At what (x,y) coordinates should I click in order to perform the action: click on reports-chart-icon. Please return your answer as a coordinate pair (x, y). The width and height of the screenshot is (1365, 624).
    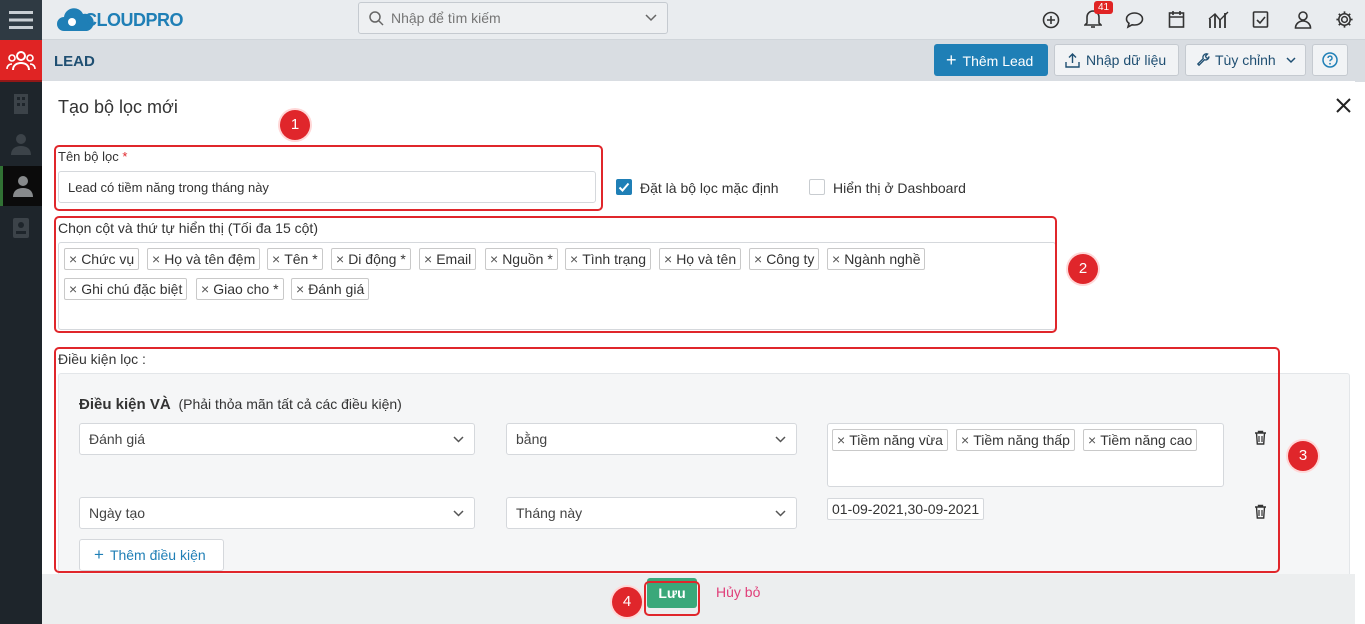
    Looking at the image, I should click on (1219, 19).